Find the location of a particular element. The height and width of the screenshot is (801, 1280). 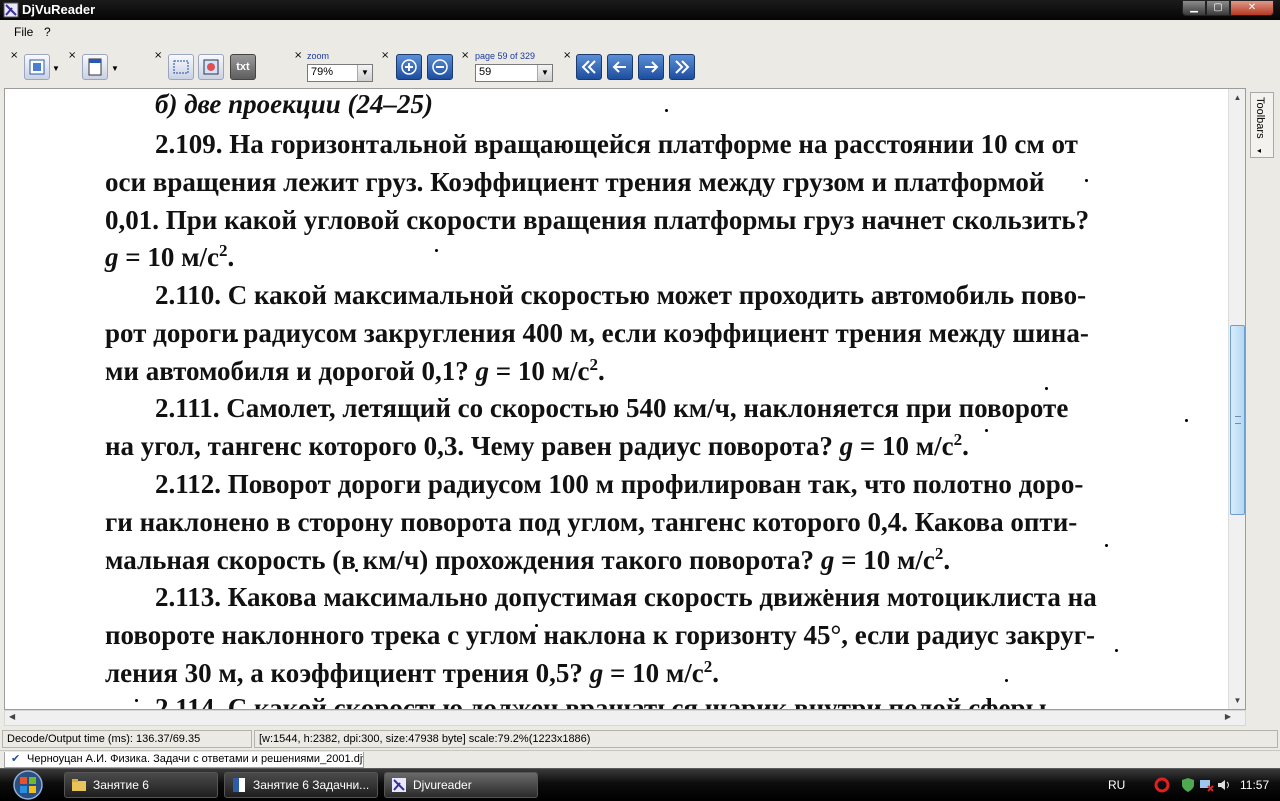

language-indicator: RU is located at coordinates (1116, 785).